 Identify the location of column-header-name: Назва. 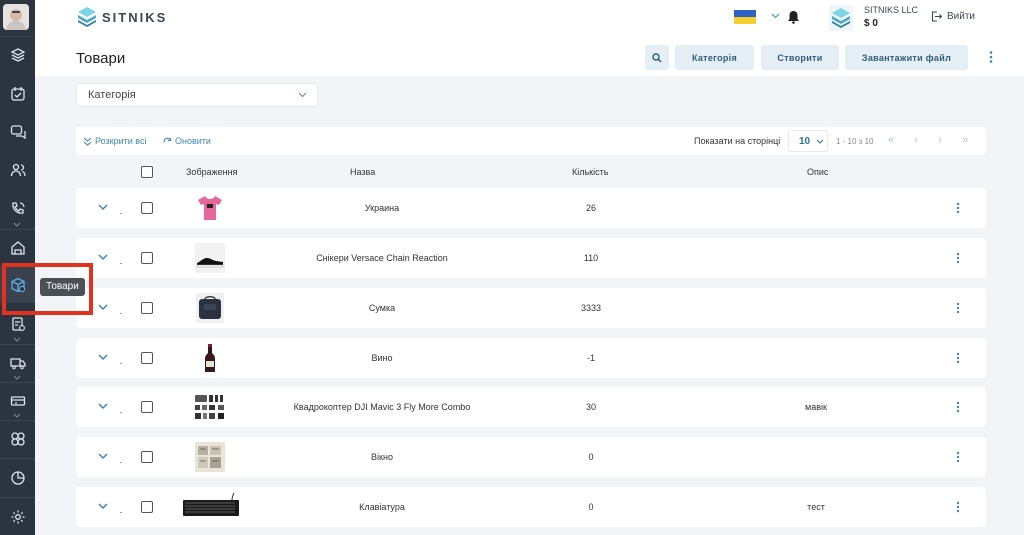
(362, 172).